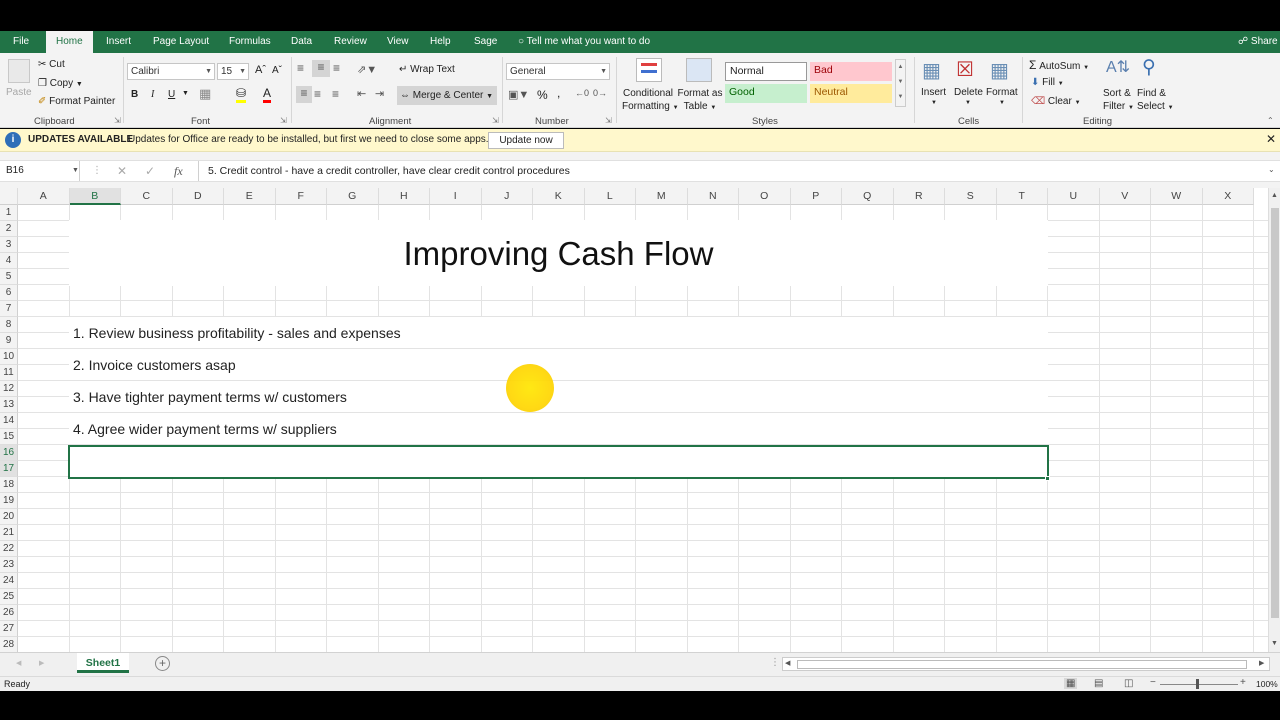  I want to click on column-header-i: I, so click(456, 196).